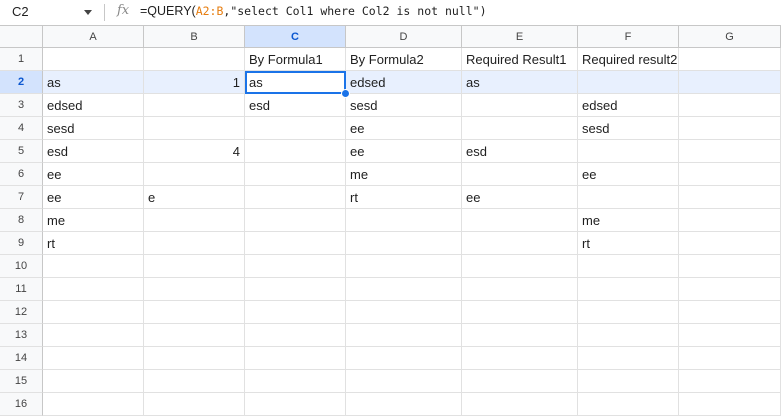 The image size is (781, 416). Describe the element at coordinates (295, 312) in the screenshot. I see `cell-c12` at that location.